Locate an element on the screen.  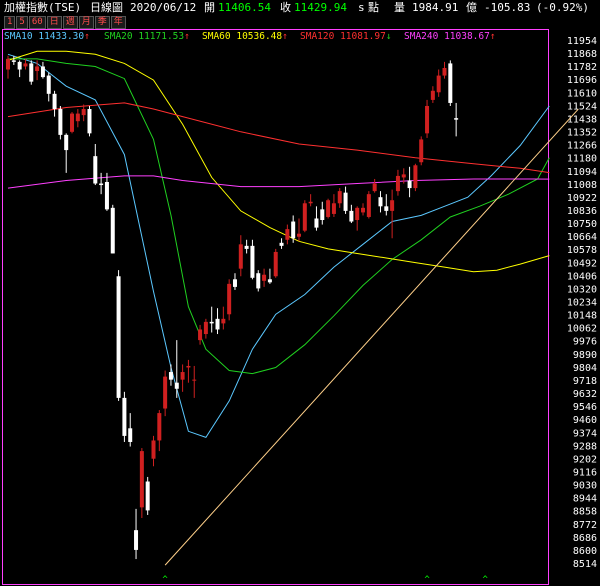
series-line-sma240 is located at coordinates (278, 182).